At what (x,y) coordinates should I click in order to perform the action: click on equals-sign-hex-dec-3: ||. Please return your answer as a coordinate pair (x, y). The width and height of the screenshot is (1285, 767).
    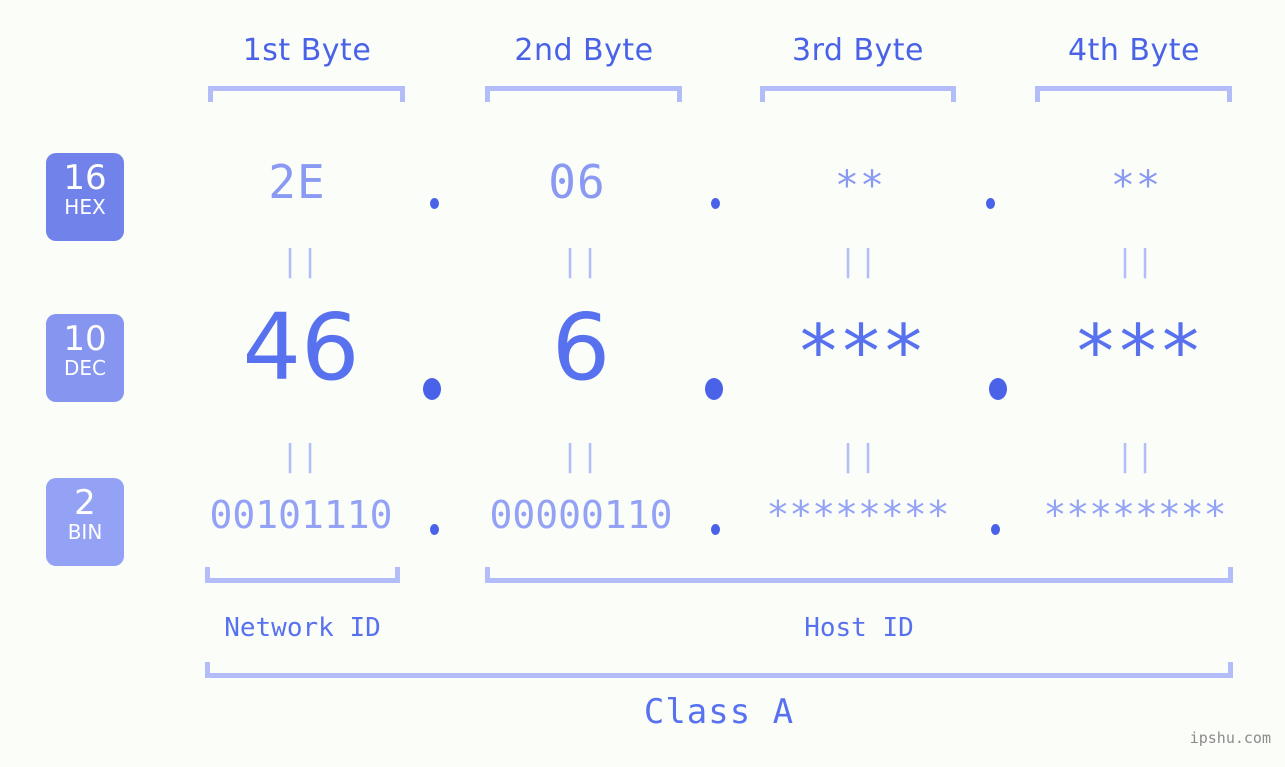
    Looking at the image, I should click on (859, 261).